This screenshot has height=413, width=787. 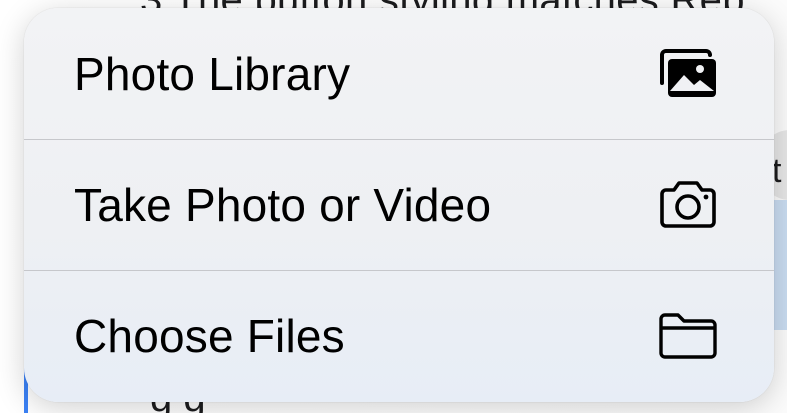 What do you see at coordinates (283, 205) in the screenshot?
I see `menu-item-label: Take Photo or Video` at bounding box center [283, 205].